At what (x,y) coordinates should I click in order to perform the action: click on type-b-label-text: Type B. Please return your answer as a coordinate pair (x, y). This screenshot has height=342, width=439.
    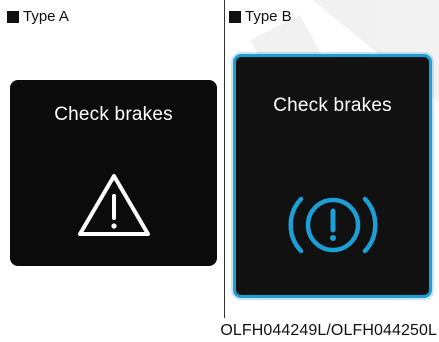
    Looking at the image, I should click on (268, 16).